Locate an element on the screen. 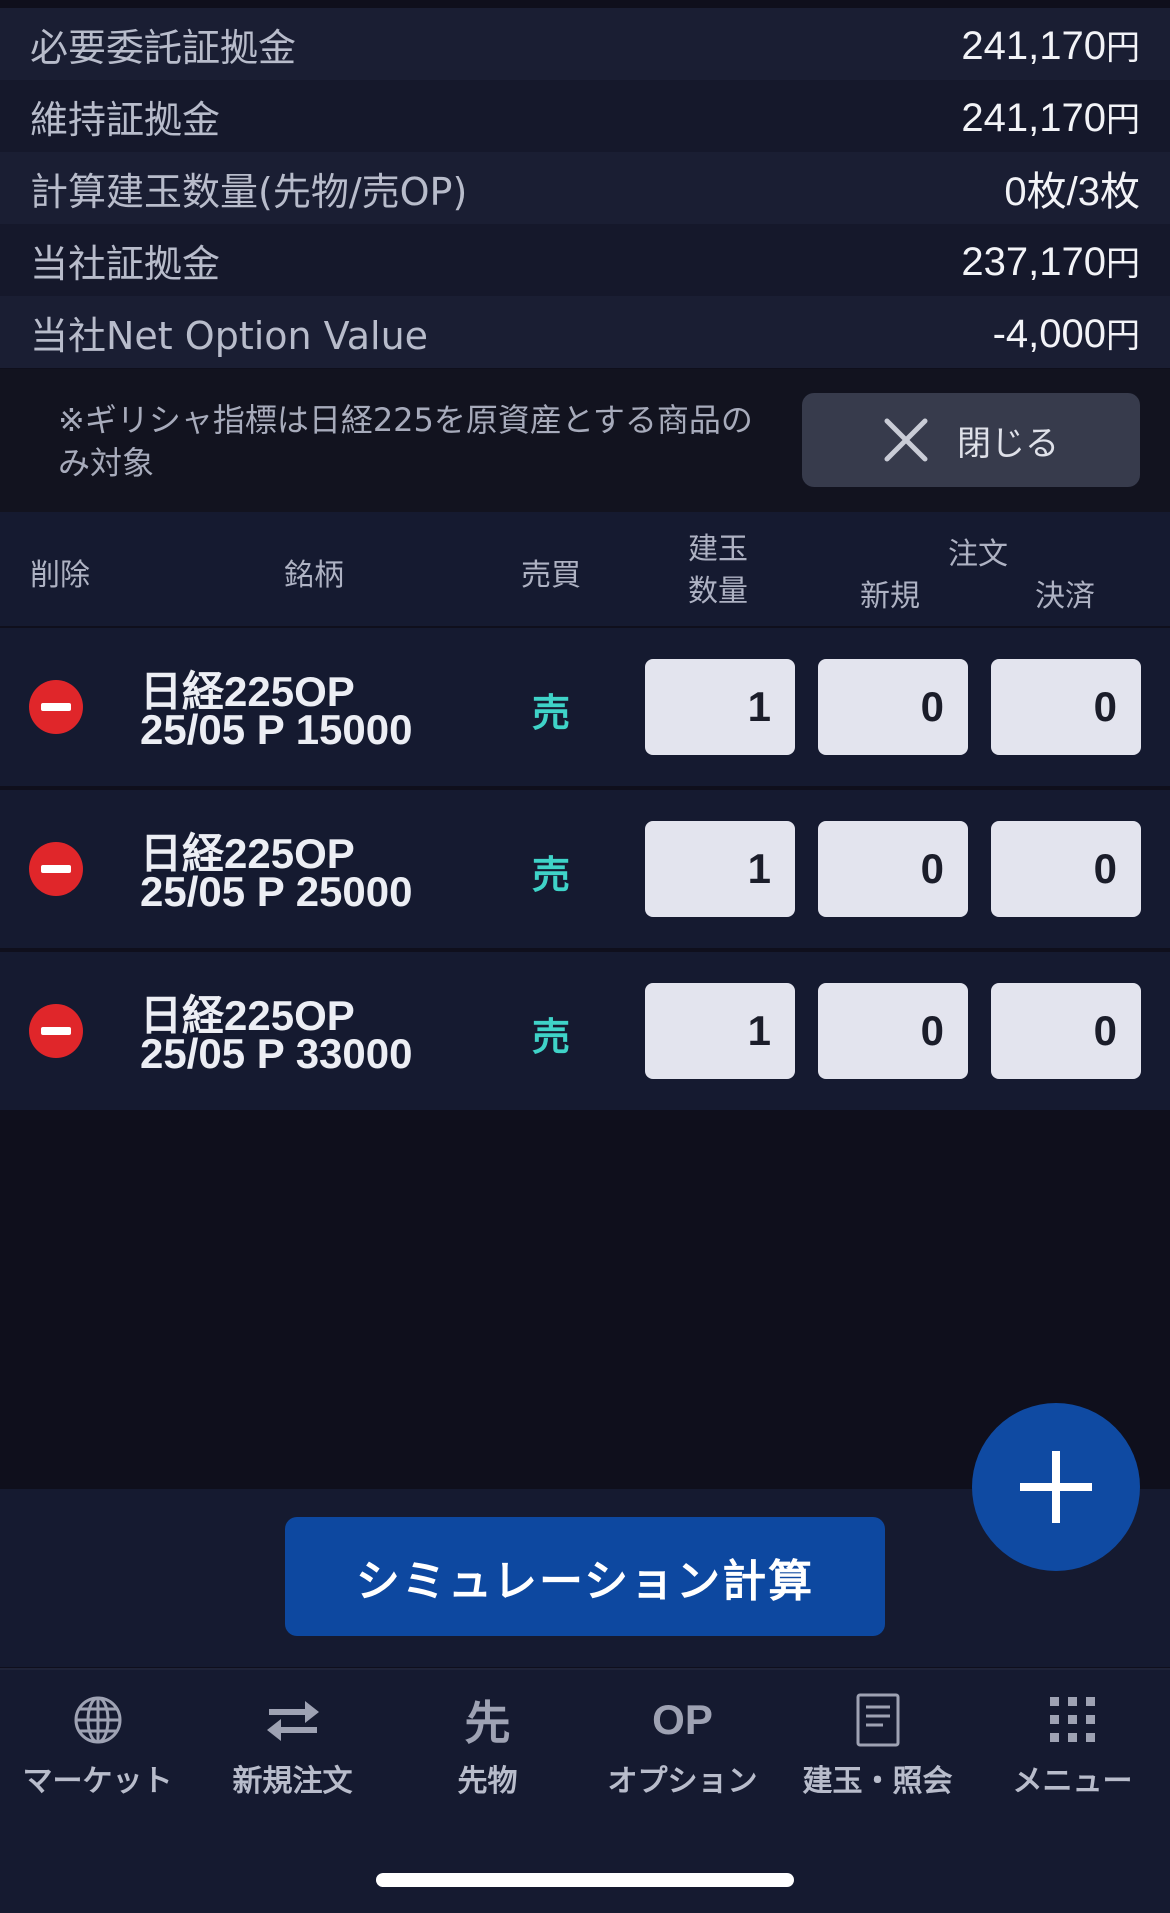  futures-icon: 先 is located at coordinates (487, 1723).